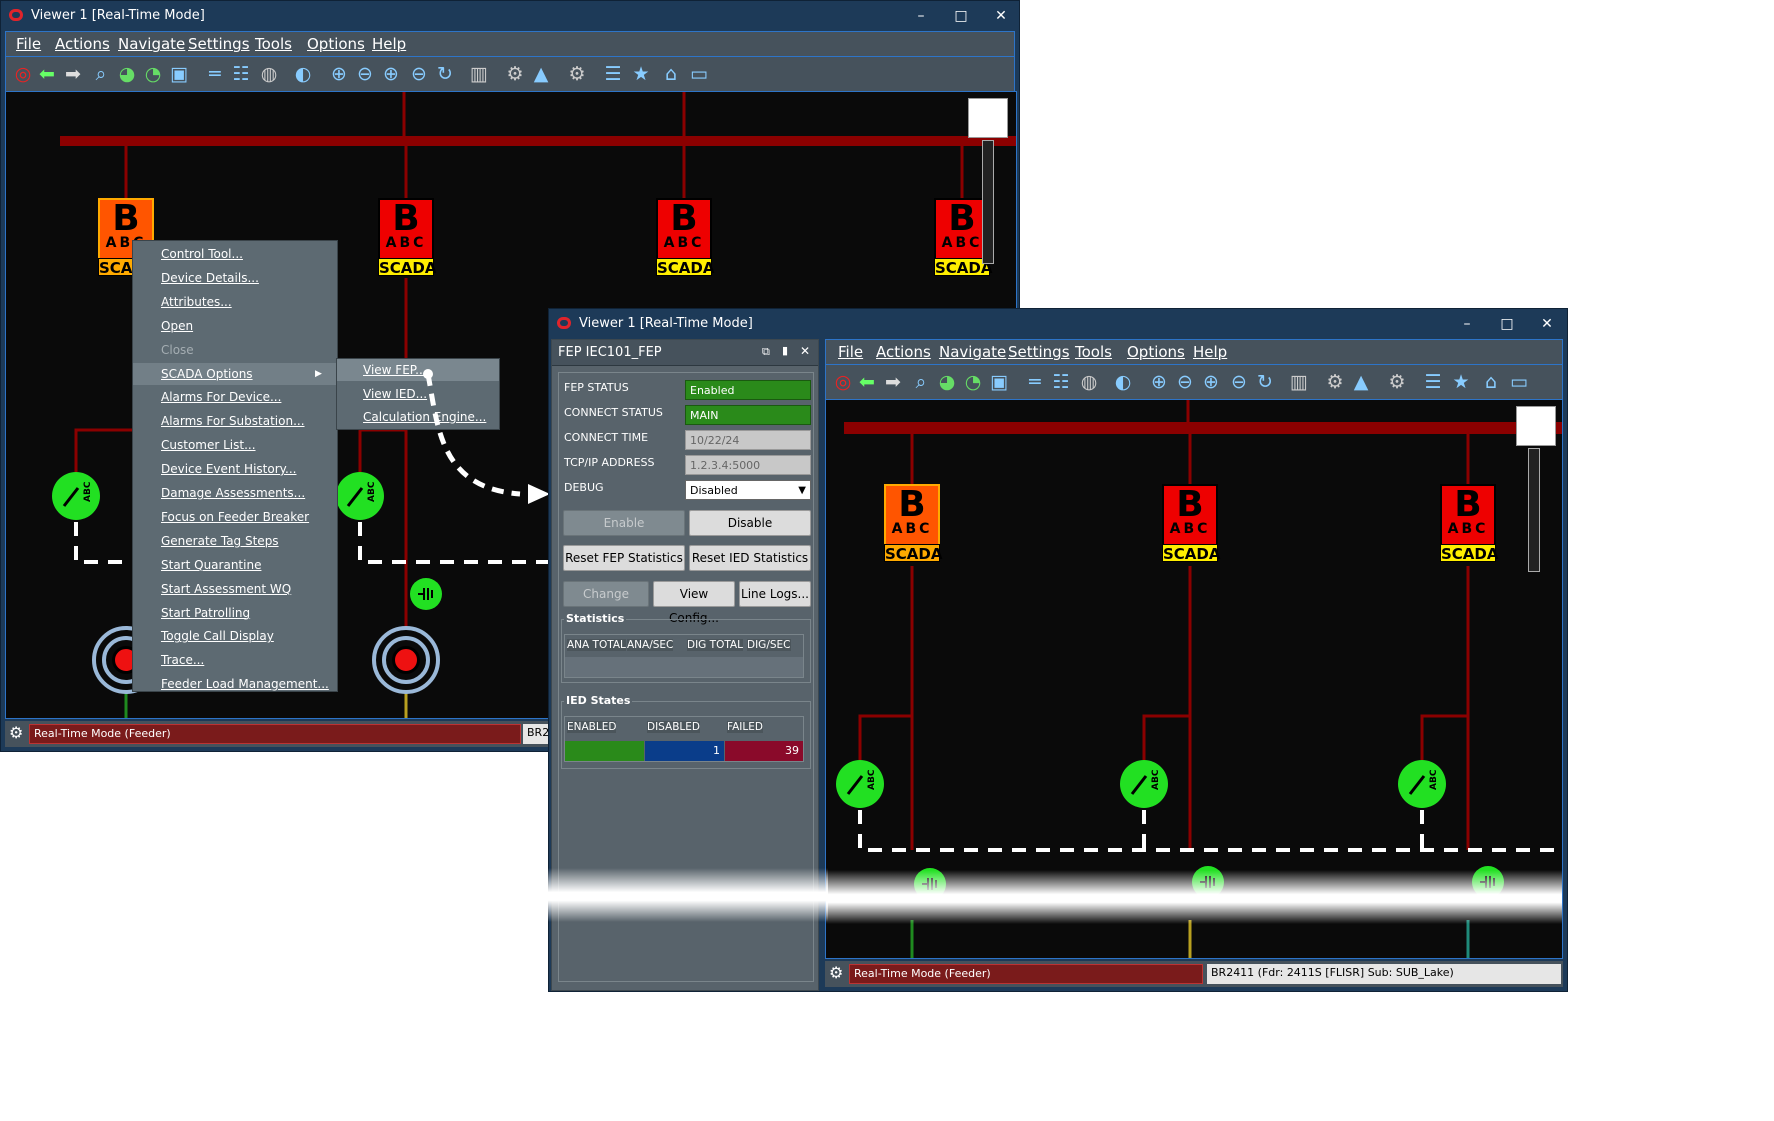 This screenshot has height=1121, width=1774. What do you see at coordinates (805, 351) in the screenshot?
I see `panel-close-icon: ✕` at bounding box center [805, 351].